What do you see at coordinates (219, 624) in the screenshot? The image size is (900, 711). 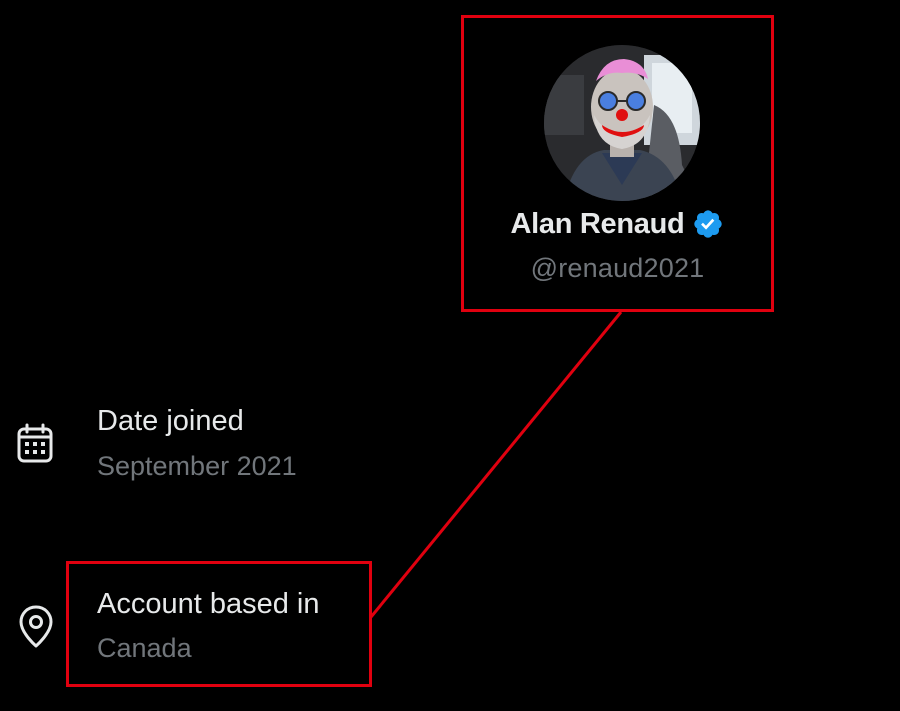 I see `location-highlight-box` at bounding box center [219, 624].